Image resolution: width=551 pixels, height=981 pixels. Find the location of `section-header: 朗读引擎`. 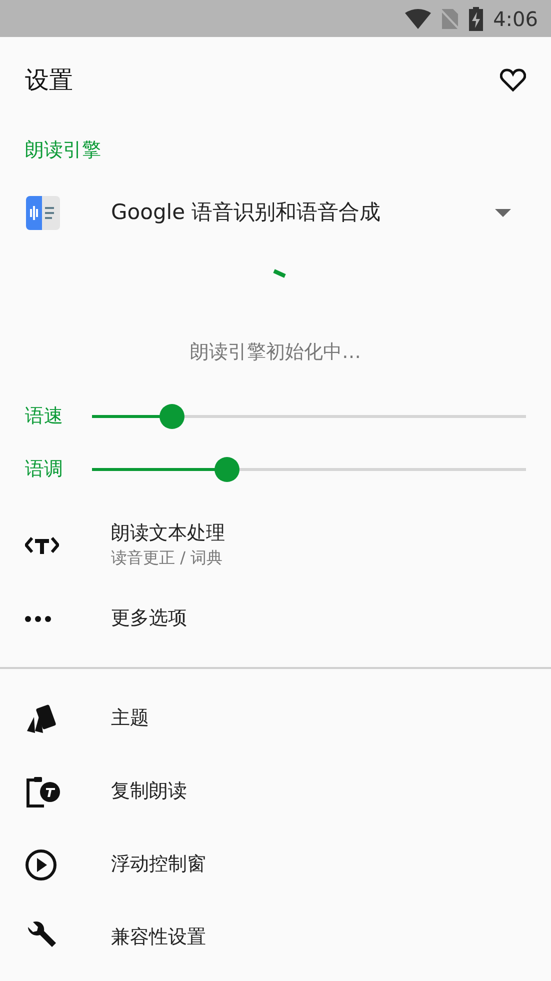

section-header: 朗读引擎 is located at coordinates (63, 150).